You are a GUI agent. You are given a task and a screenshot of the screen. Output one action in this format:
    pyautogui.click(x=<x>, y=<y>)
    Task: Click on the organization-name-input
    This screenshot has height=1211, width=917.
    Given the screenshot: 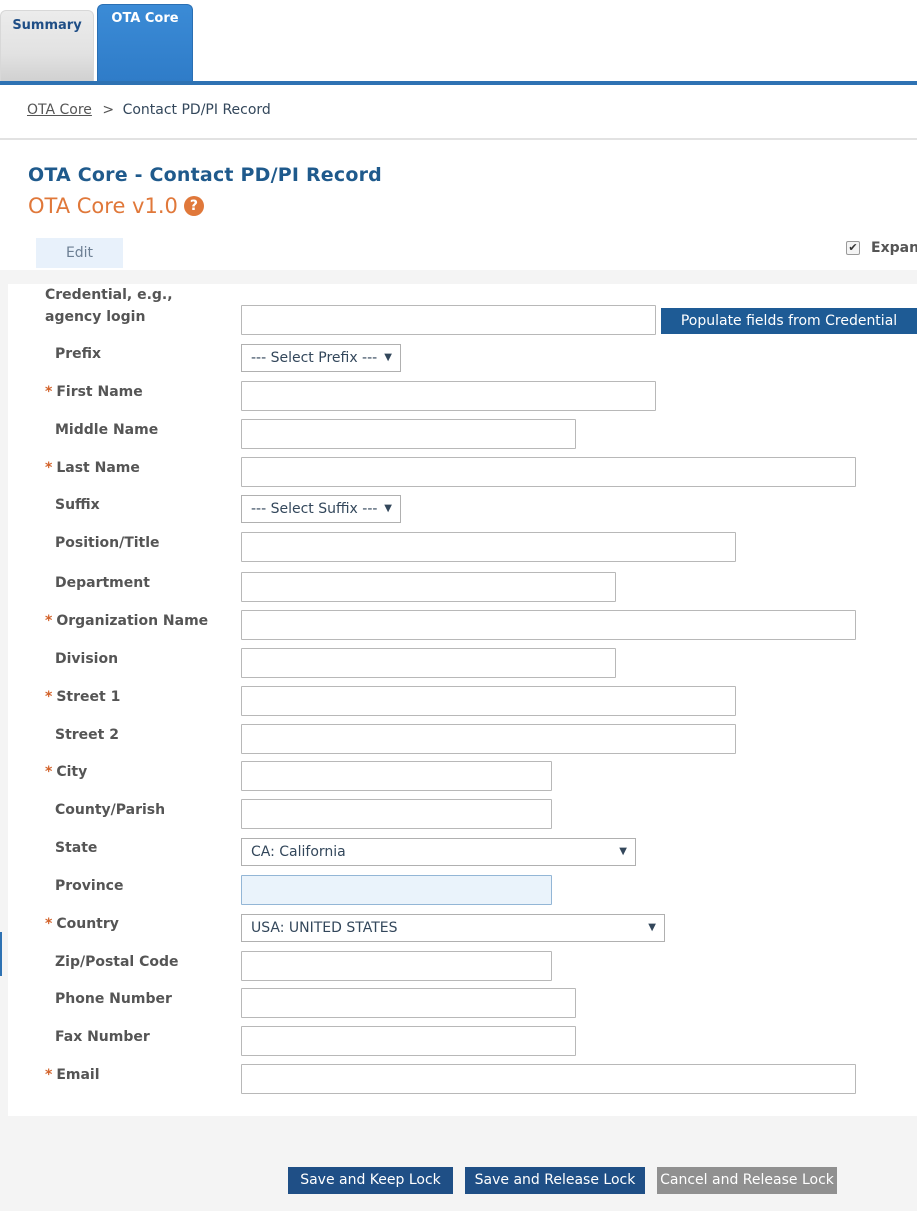 What is the action you would take?
    pyautogui.click(x=548, y=625)
    